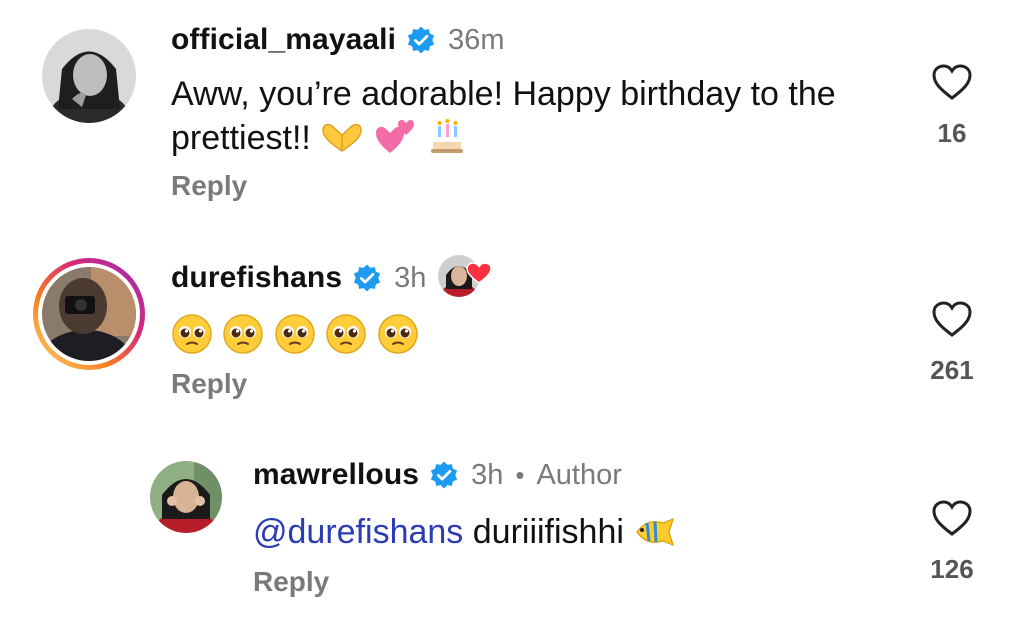 The image size is (1024, 626). I want to click on username: official_mayaali, so click(283, 40).